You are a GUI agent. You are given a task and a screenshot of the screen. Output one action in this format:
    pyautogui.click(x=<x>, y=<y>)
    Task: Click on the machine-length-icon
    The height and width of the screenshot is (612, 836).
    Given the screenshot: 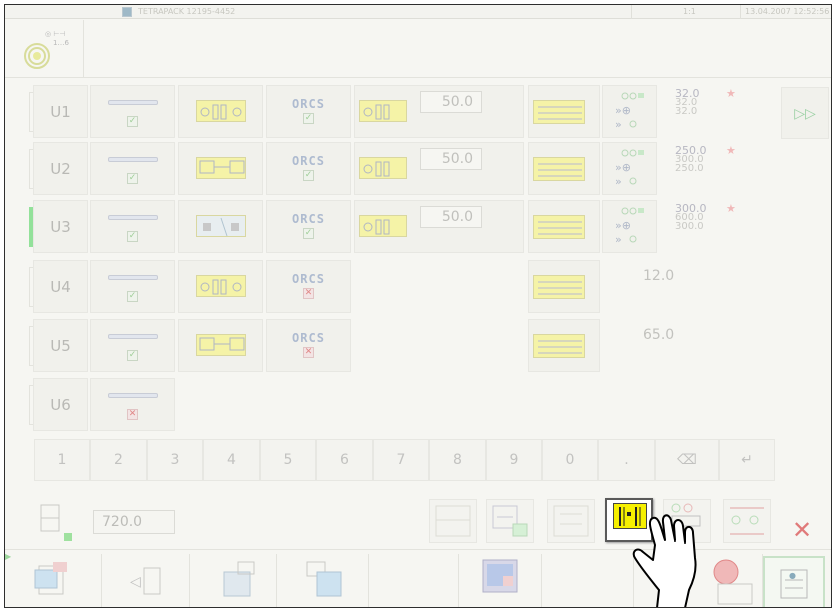 What is the action you would take?
    pyautogui.click(x=56, y=522)
    